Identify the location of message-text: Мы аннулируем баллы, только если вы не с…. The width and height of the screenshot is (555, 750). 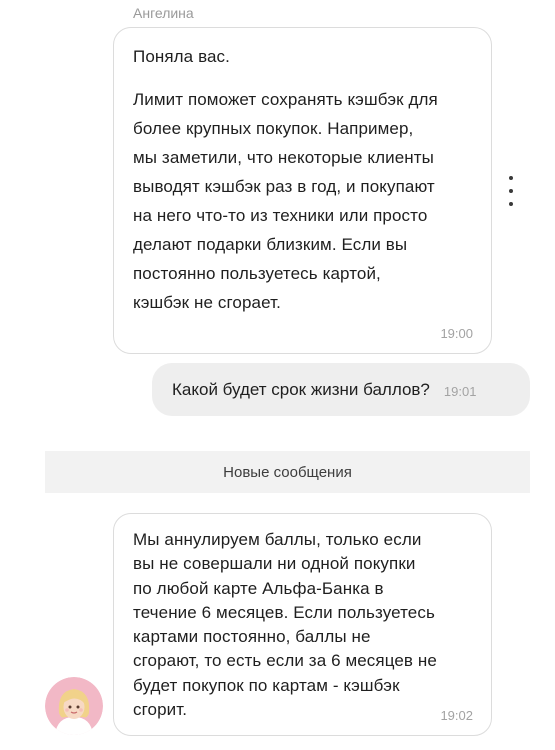
(285, 625).